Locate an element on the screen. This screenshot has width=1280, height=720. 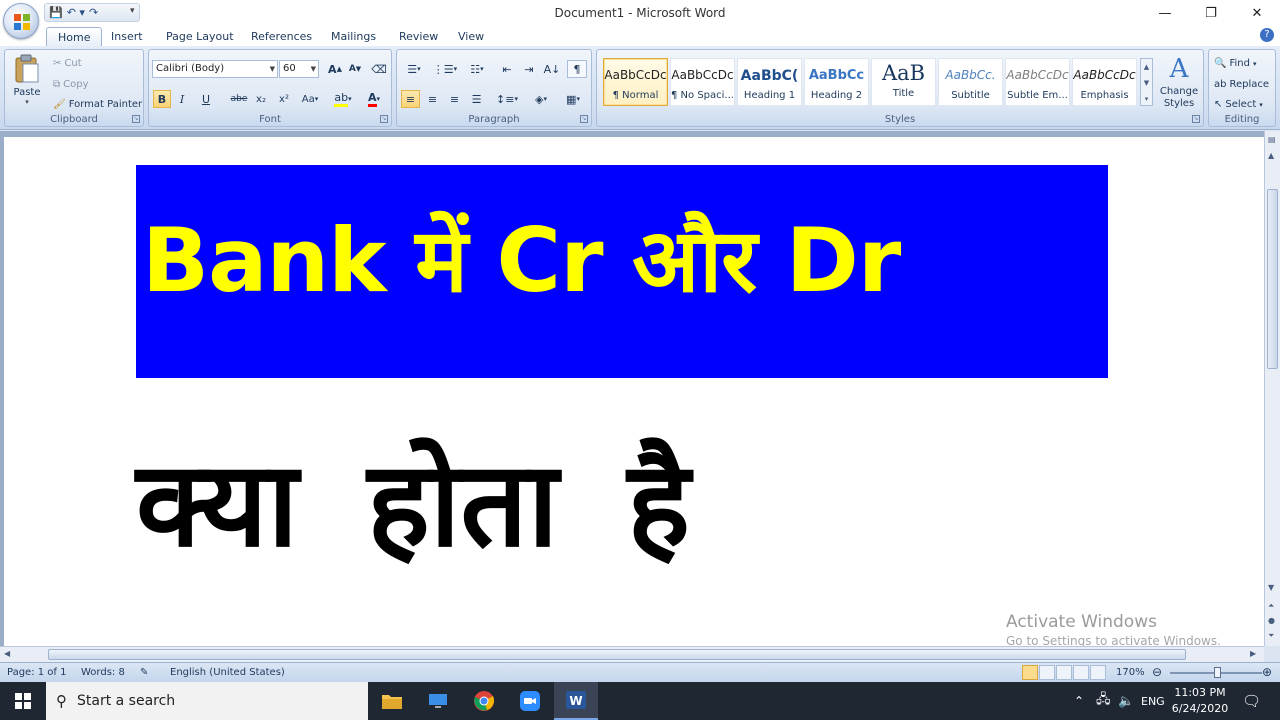
tab-mailings: Mailings is located at coordinates (353, 37).